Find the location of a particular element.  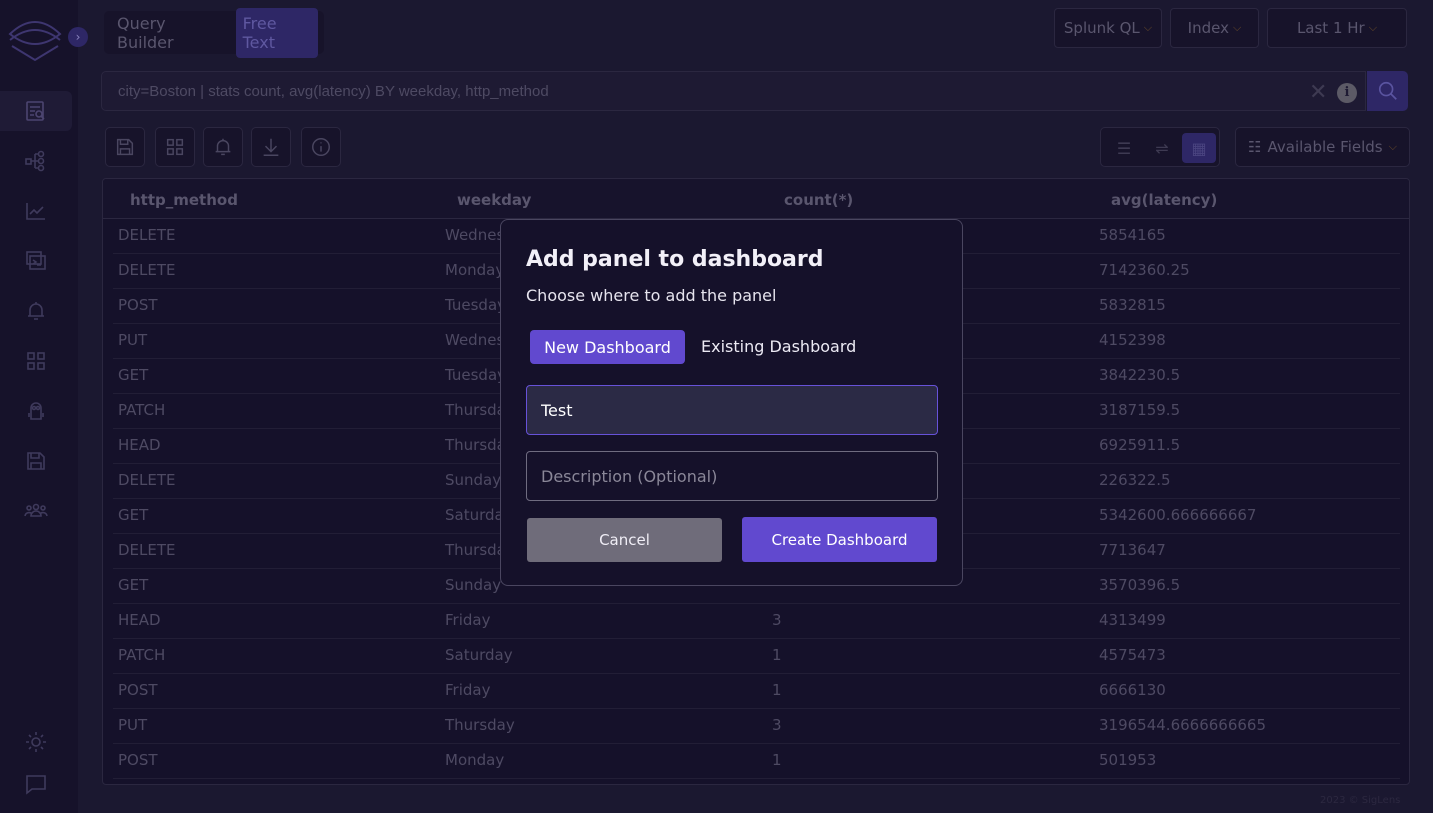

feedback-button is located at coordinates (36, 784).